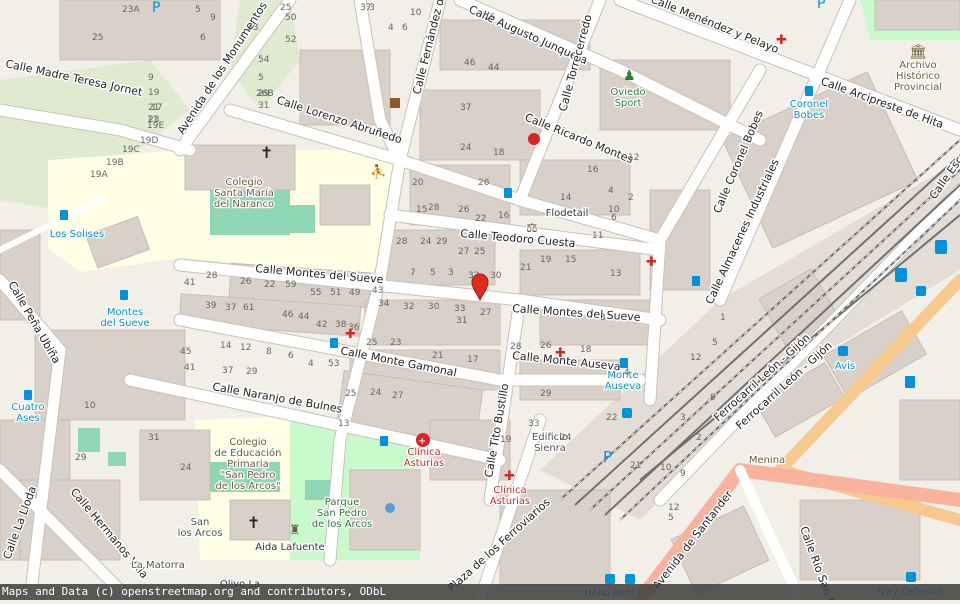  I want to click on house-number: 11, so click(597, 236).